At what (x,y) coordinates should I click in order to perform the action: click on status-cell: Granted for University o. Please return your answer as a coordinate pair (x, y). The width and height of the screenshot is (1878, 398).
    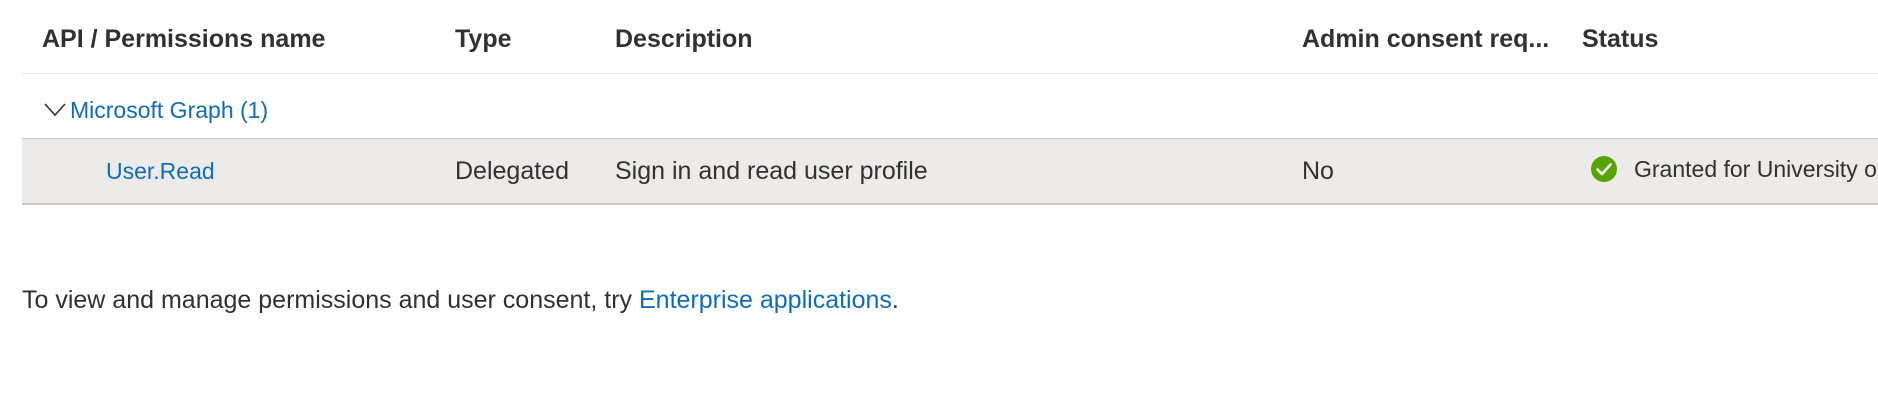
    Looking at the image, I should click on (1733, 169).